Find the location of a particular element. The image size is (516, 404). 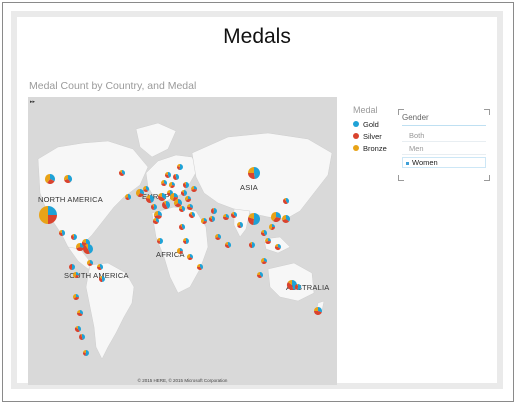

slicer-header: Gender is located at coordinates (444, 119).